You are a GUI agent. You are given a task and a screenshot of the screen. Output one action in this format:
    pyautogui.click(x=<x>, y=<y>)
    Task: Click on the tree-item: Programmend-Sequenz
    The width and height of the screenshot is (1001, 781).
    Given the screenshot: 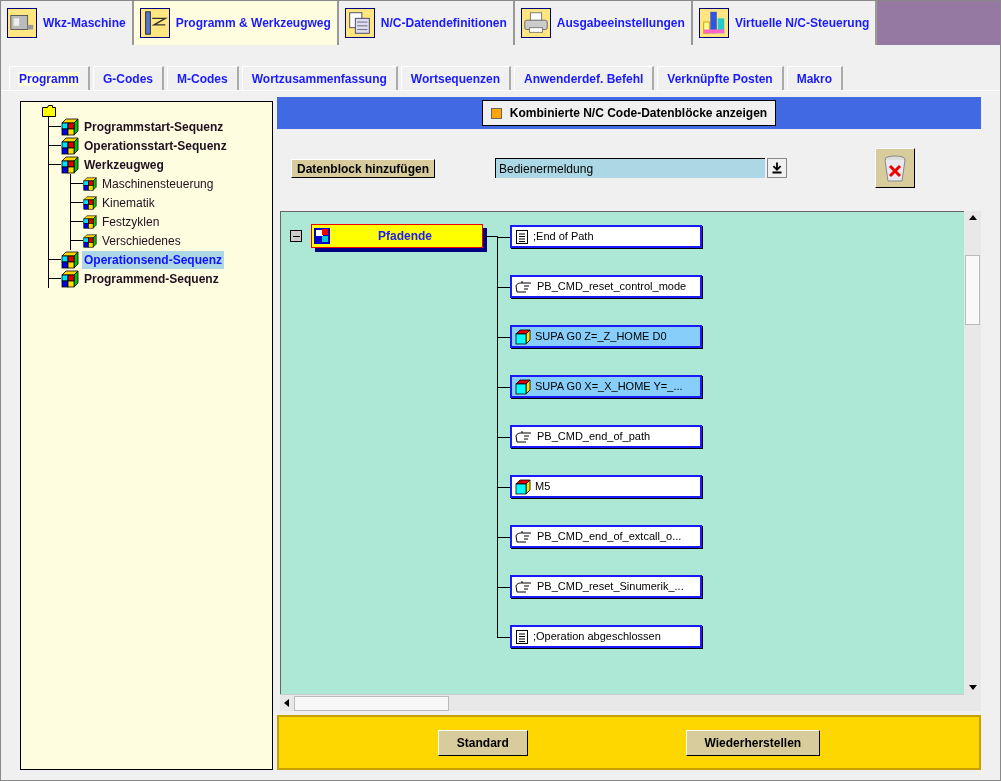 What is the action you would take?
    pyautogui.click(x=151, y=278)
    